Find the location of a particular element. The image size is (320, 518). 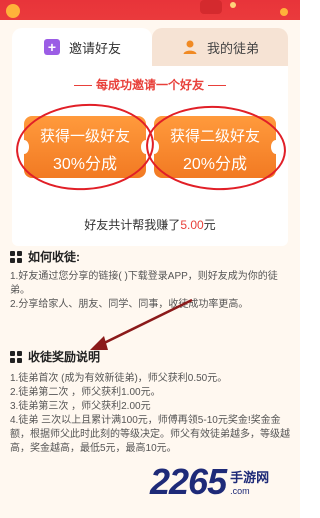

highlight-circle is located at coordinates (85, 147).